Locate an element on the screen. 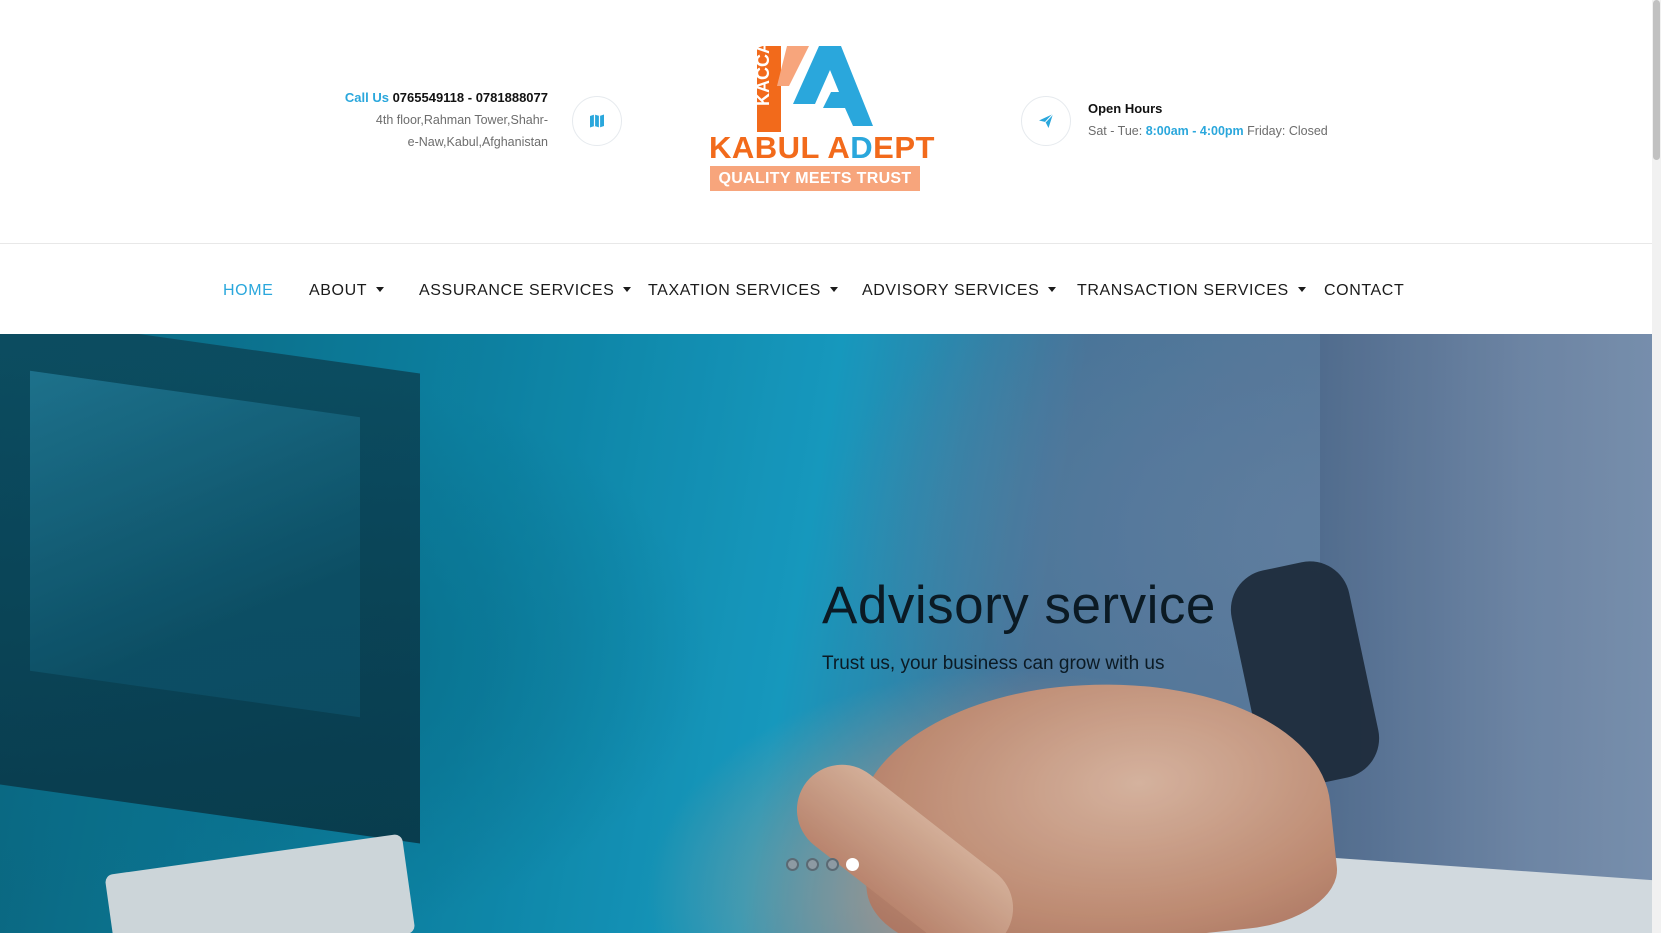 This screenshot has height=933, width=1661. slider-indicators is located at coordinates (822, 865).